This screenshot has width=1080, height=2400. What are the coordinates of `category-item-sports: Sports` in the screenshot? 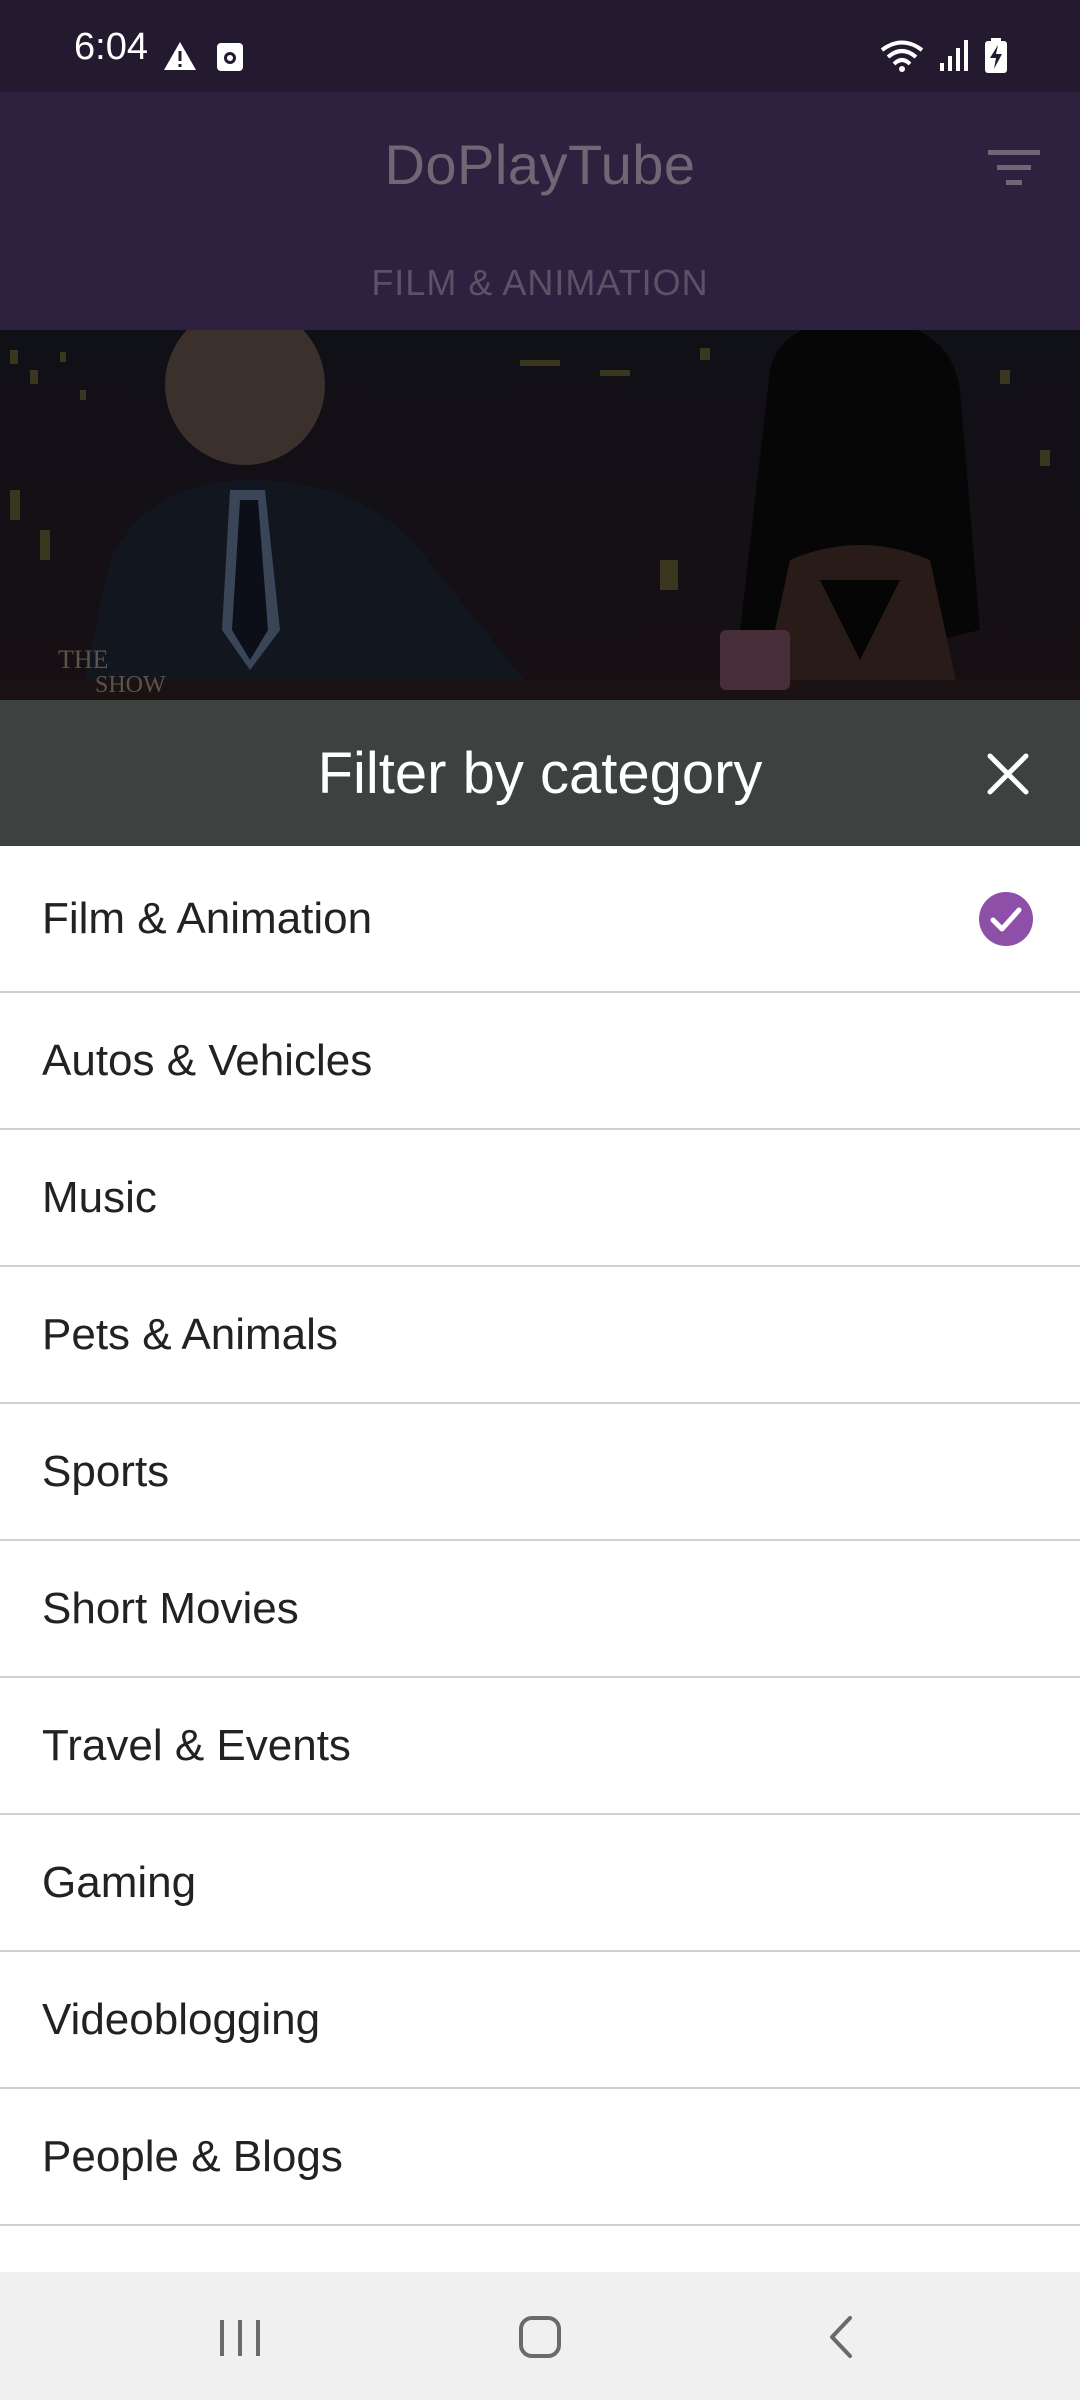 It's located at (540, 1472).